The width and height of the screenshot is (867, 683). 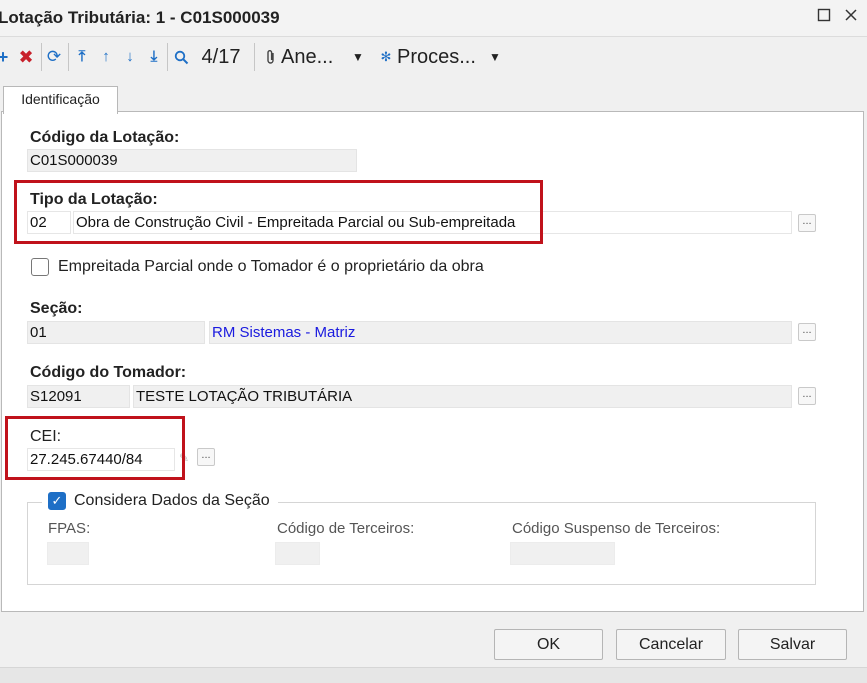 I want to click on codigo-terceiros-label: Código de Terceiros:, so click(x=346, y=528).